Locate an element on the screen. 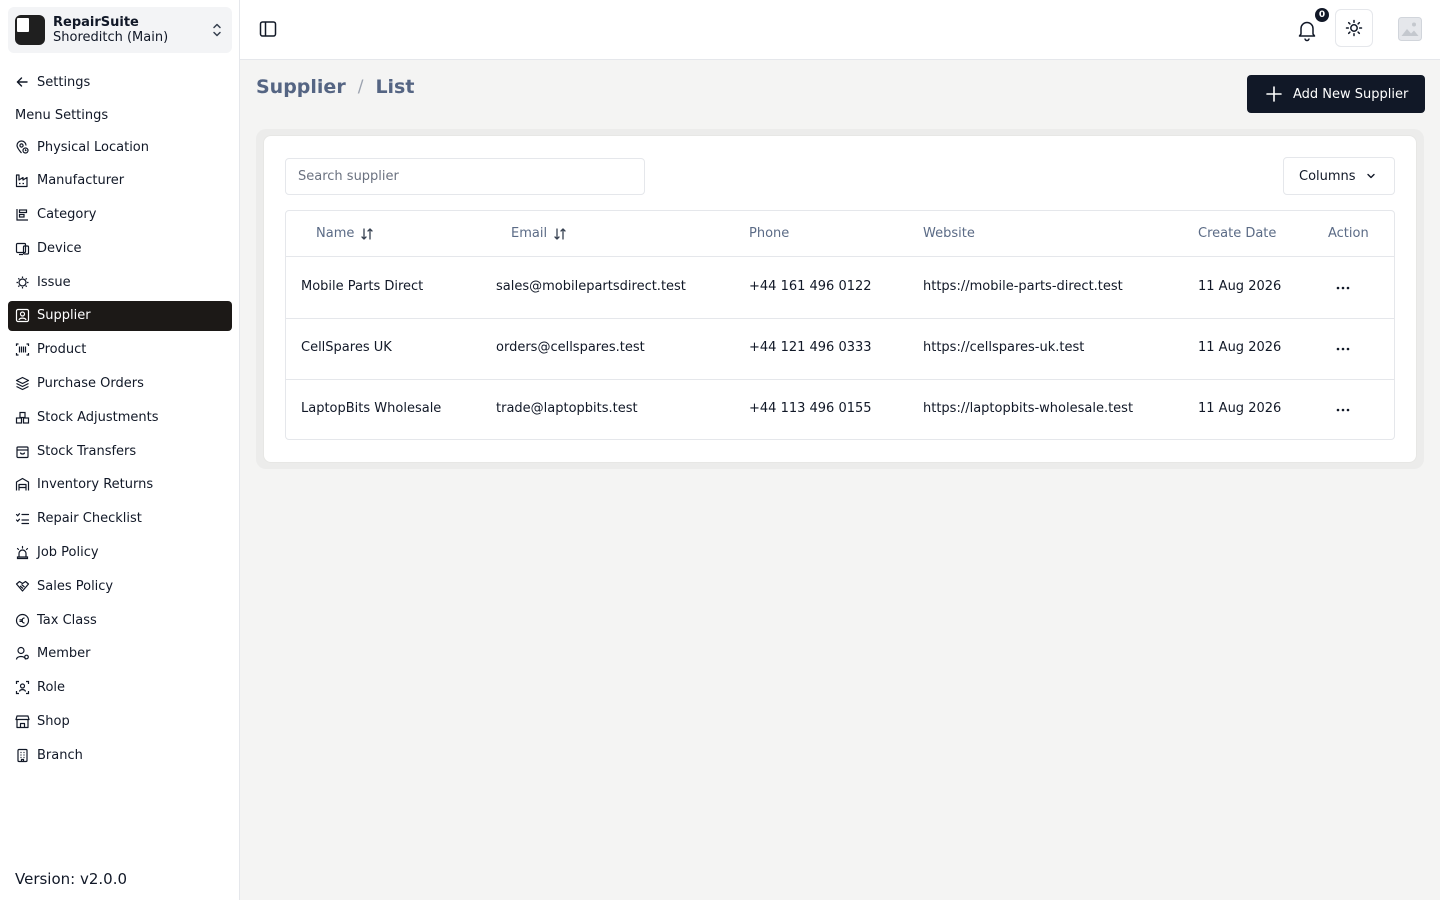  breadcrumb: Supplier / List is located at coordinates (335, 87).